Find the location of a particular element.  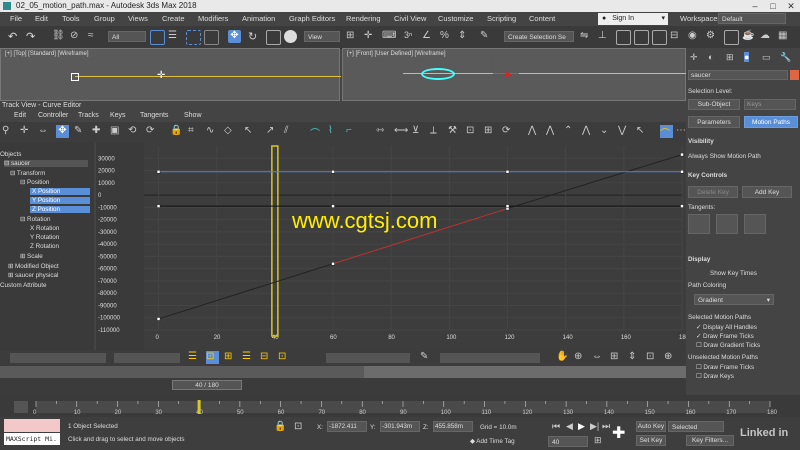

rotate-icon: ↻ is located at coordinates (254, 36).